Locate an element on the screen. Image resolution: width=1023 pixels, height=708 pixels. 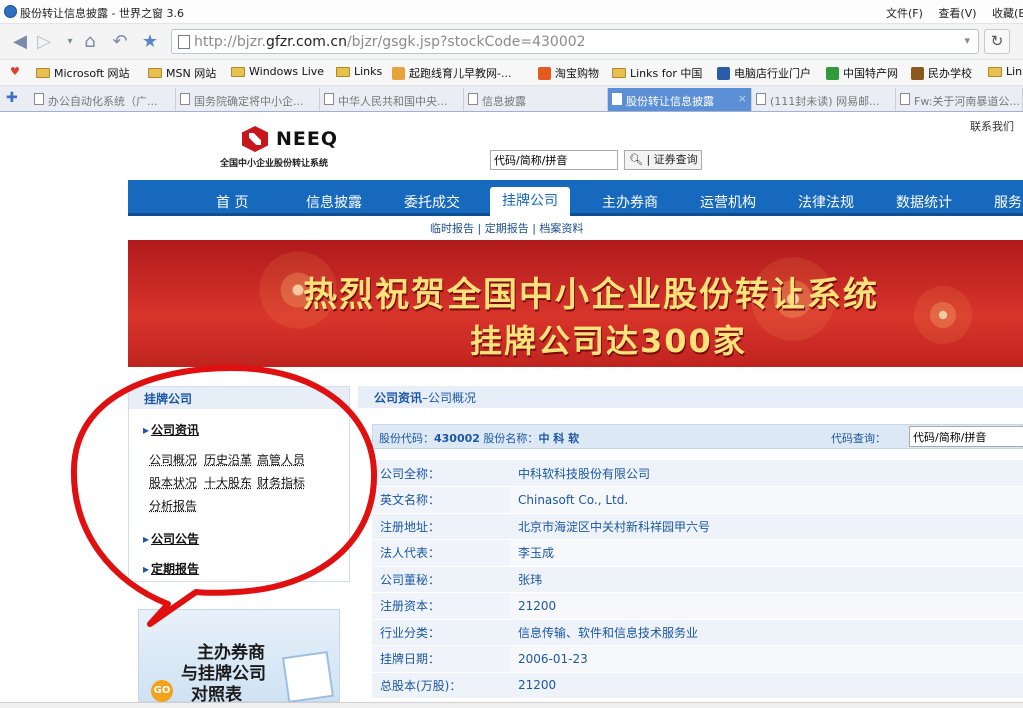
favorite-star-icon: ★ is located at coordinates (150, 41).